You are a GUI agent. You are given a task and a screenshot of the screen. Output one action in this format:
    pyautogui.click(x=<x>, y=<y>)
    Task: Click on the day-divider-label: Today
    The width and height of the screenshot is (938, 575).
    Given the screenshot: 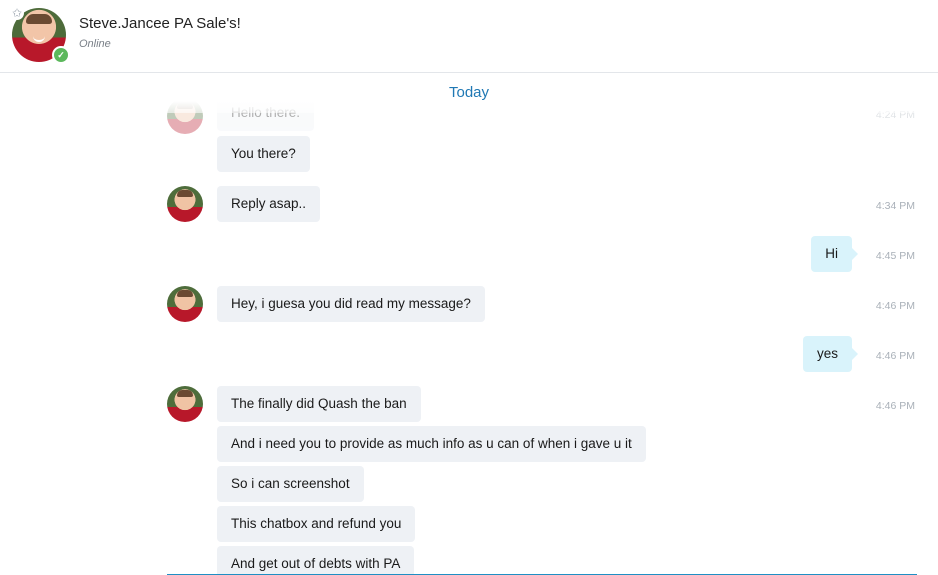 What is the action you would take?
    pyautogui.click(x=469, y=92)
    